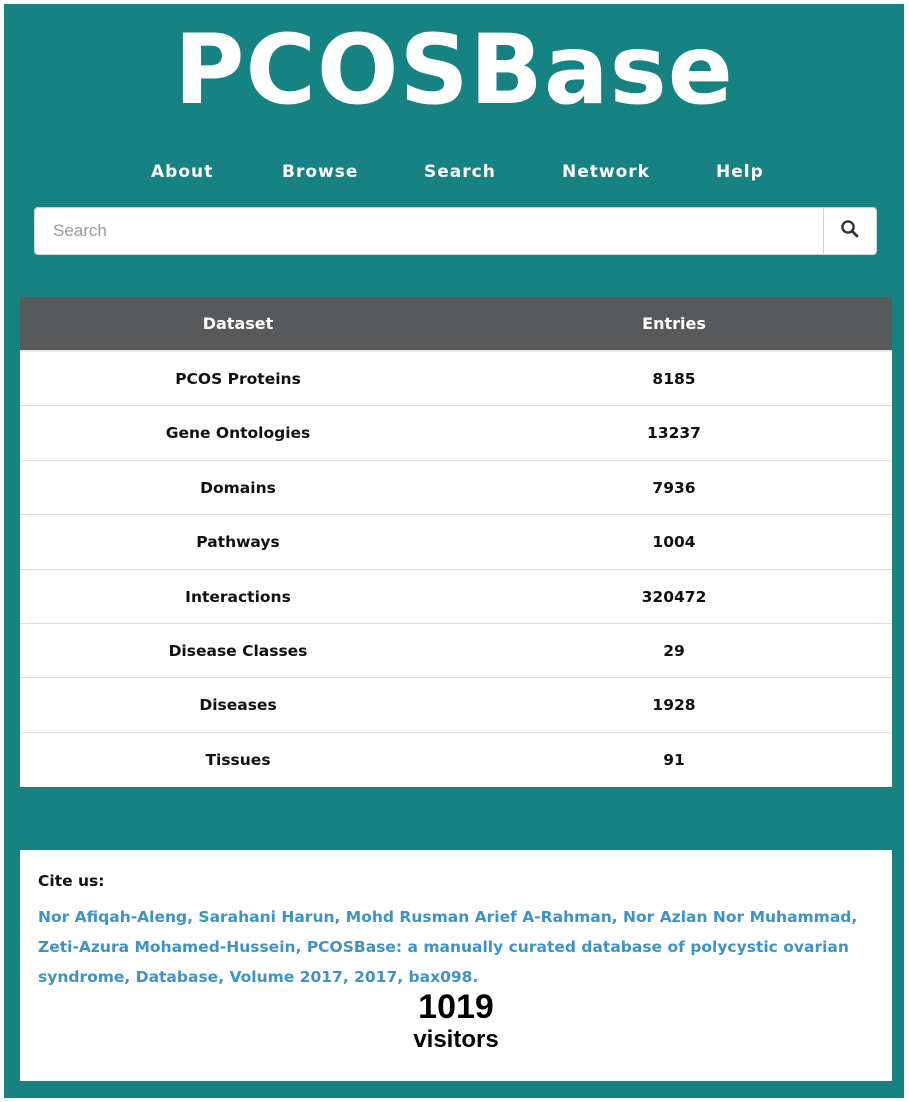 The height and width of the screenshot is (1102, 909). What do you see at coordinates (320, 172) in the screenshot?
I see `nav-browse: Browse` at bounding box center [320, 172].